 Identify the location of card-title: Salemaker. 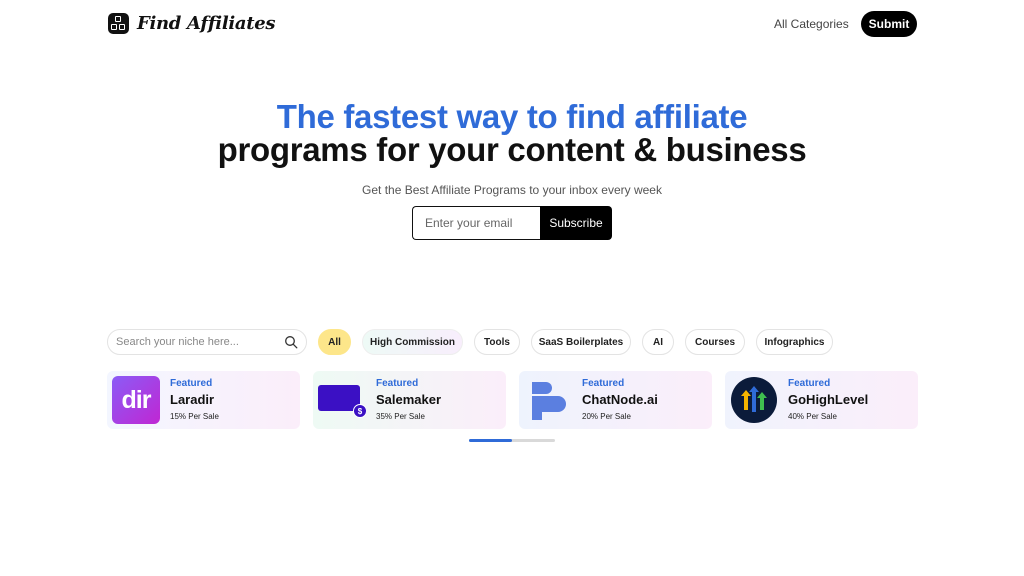
(409, 399).